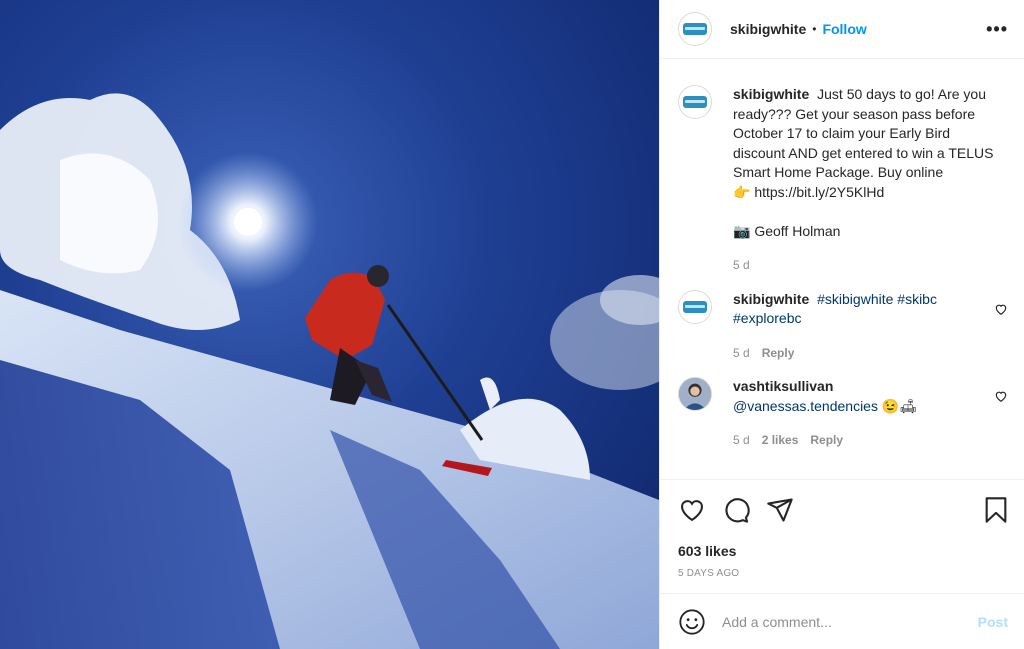  What do you see at coordinates (771, 299) in the screenshot?
I see `comment-username: skibigwhite` at bounding box center [771, 299].